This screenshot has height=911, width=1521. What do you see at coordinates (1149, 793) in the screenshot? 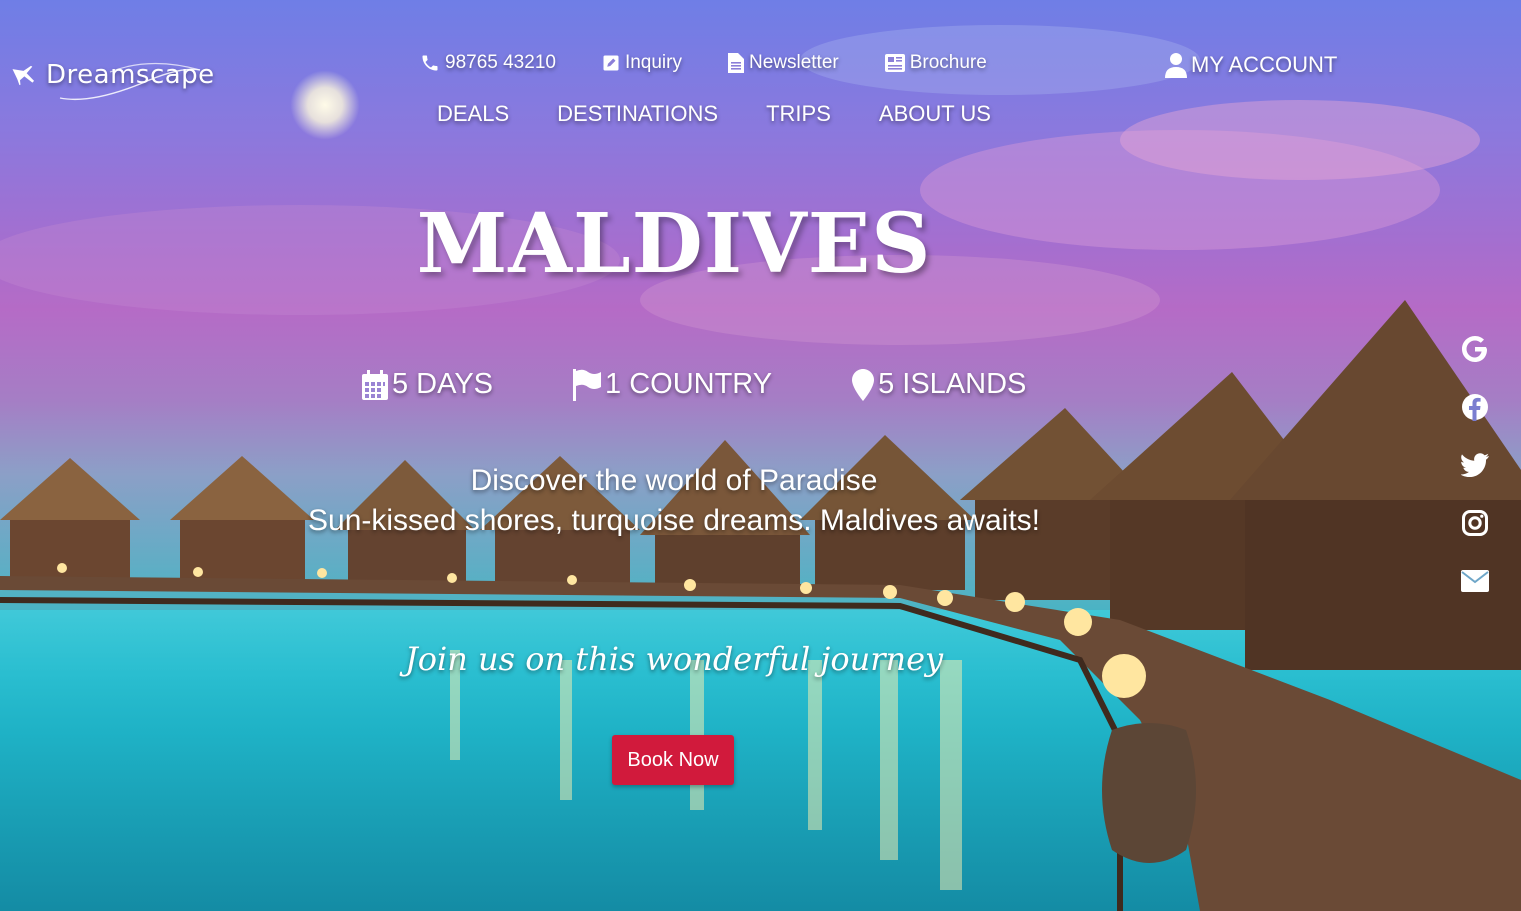
I see `clay-vase` at bounding box center [1149, 793].